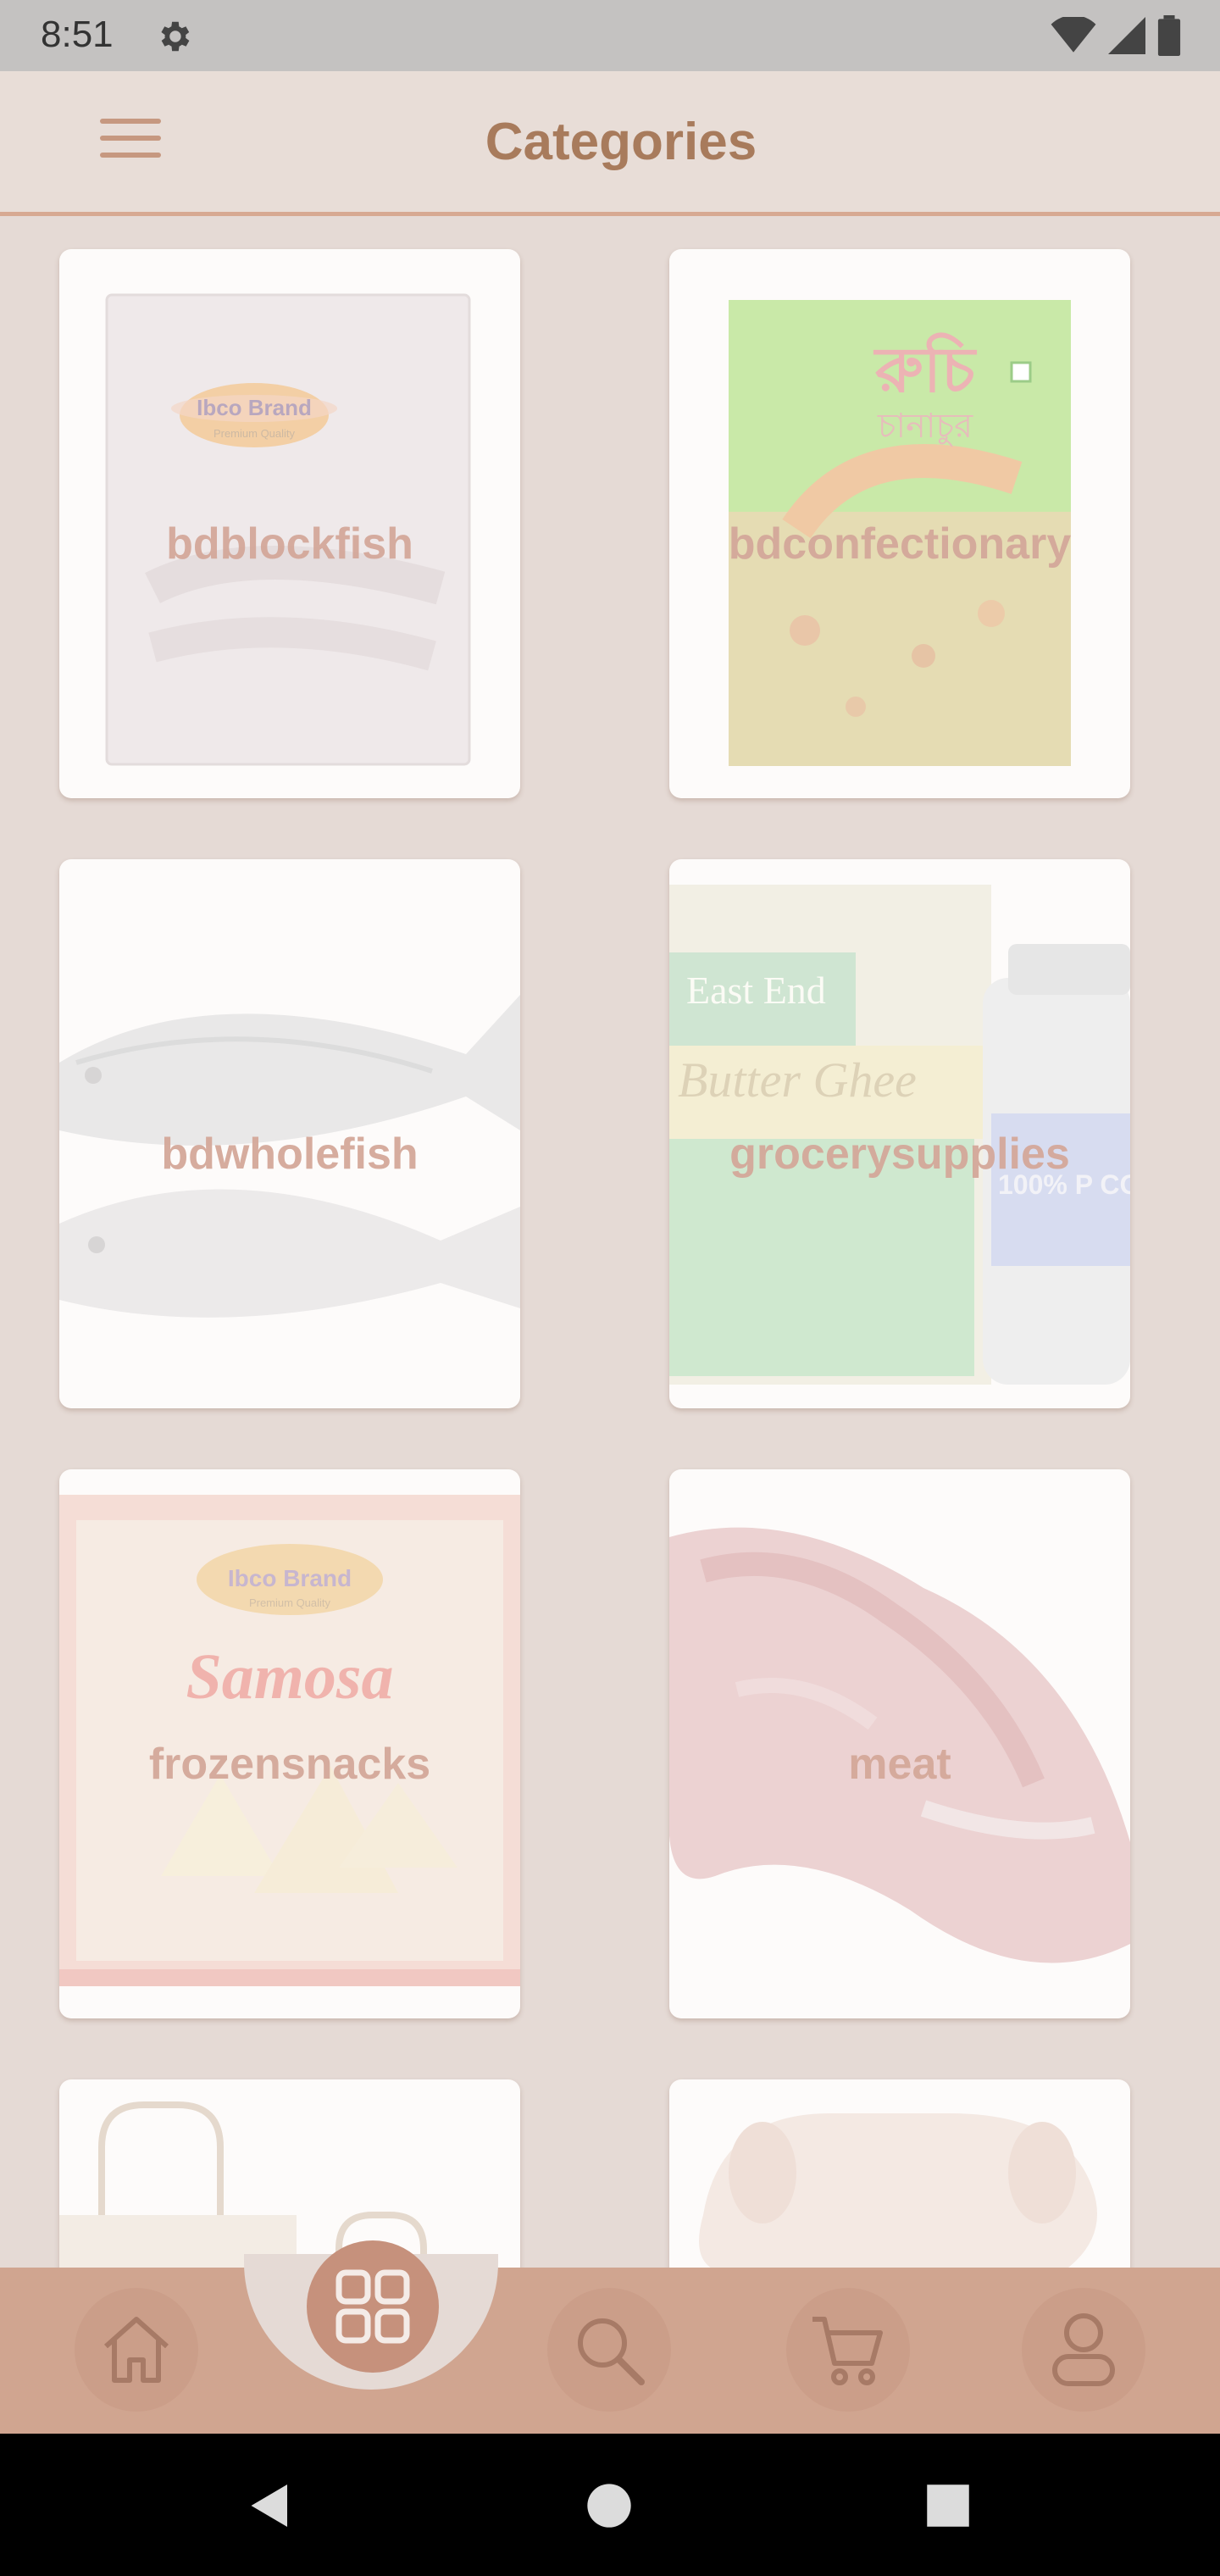  What do you see at coordinates (289, 1764) in the screenshot?
I see `category-label: frozensnacks` at bounding box center [289, 1764].